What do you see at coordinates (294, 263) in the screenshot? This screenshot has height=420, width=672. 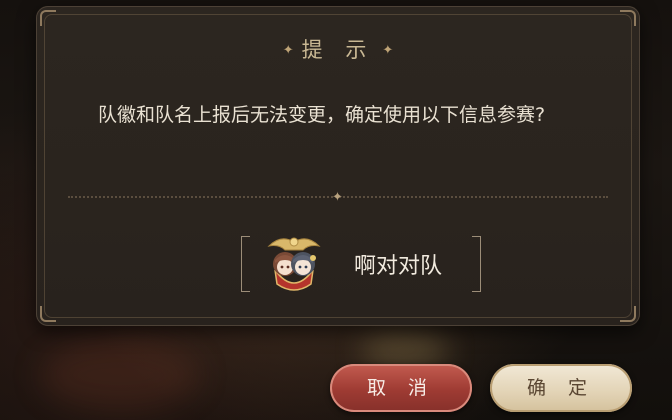 I see `team-badge-icon` at bounding box center [294, 263].